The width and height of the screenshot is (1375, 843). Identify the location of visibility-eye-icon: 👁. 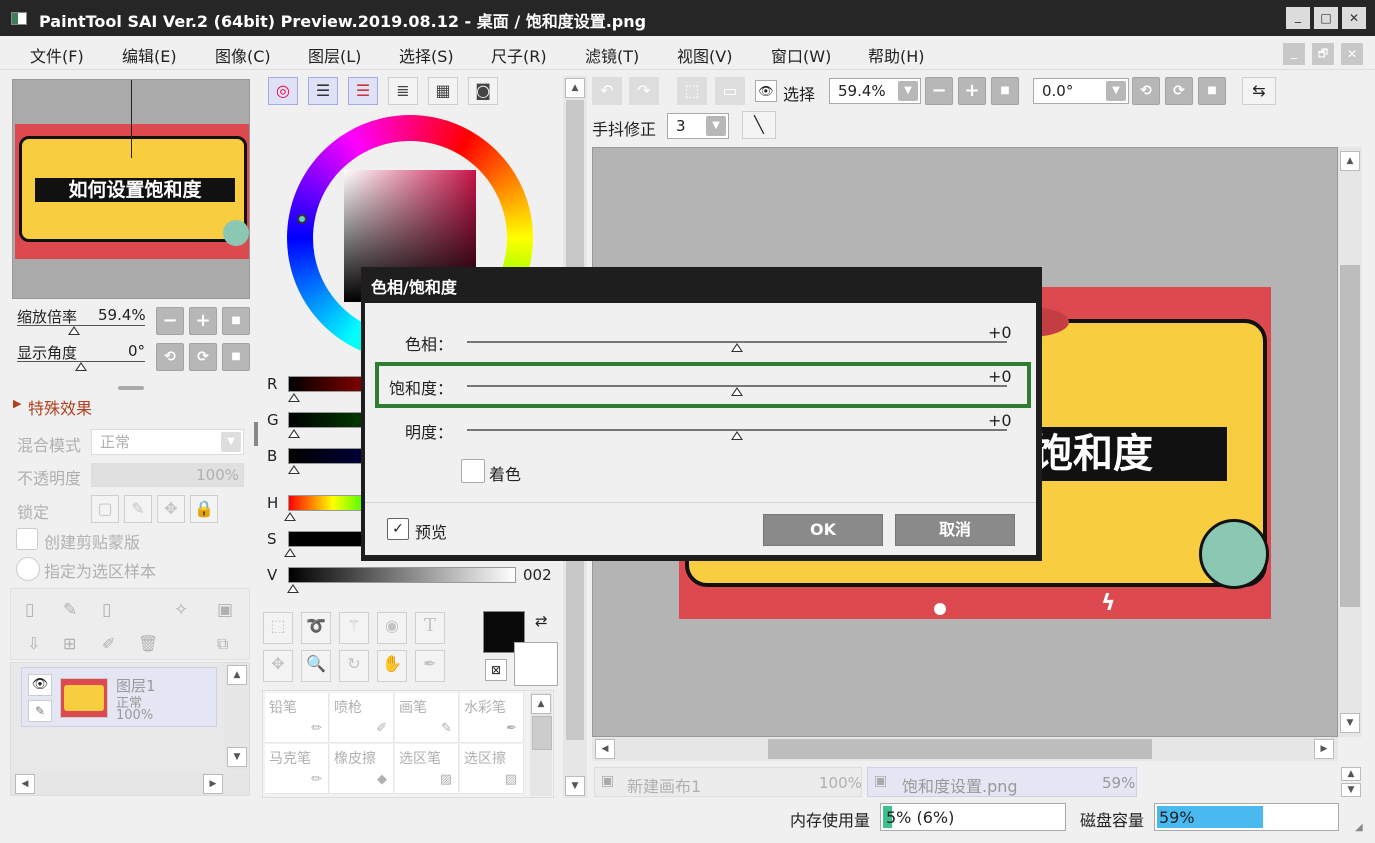
(40, 685).